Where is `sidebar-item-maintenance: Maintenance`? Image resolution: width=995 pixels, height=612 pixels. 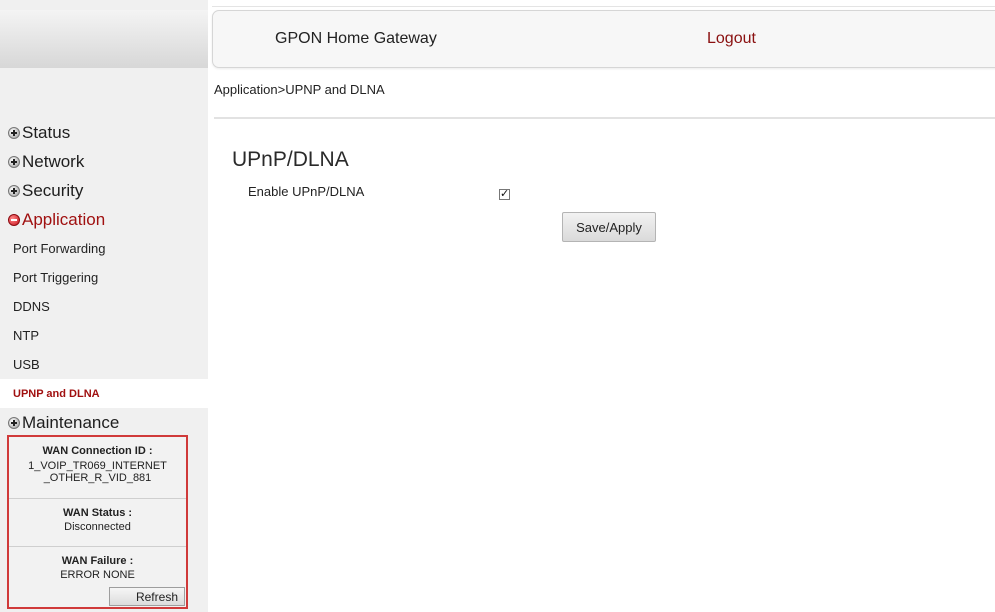
sidebar-item-maintenance: Maintenance is located at coordinates (104, 422).